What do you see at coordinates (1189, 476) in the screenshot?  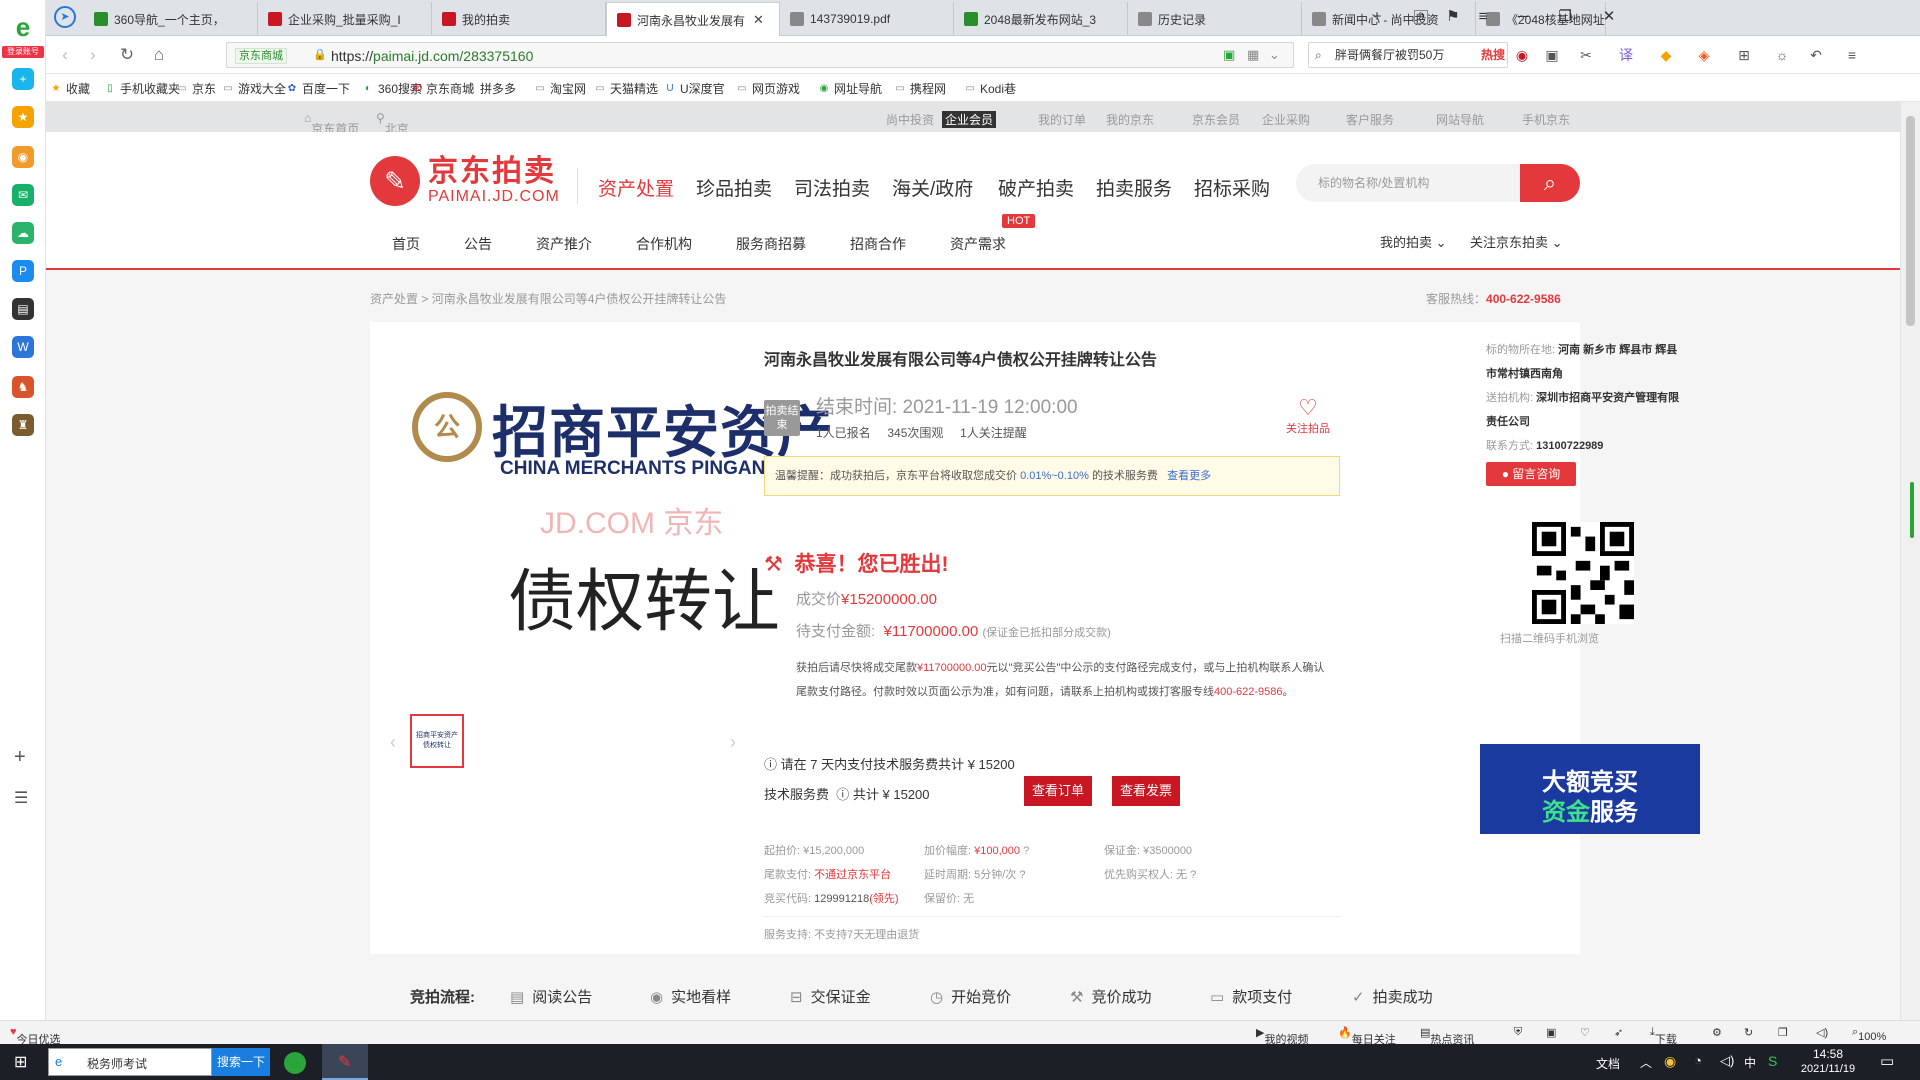 I see `see-more-link: 查看更多` at bounding box center [1189, 476].